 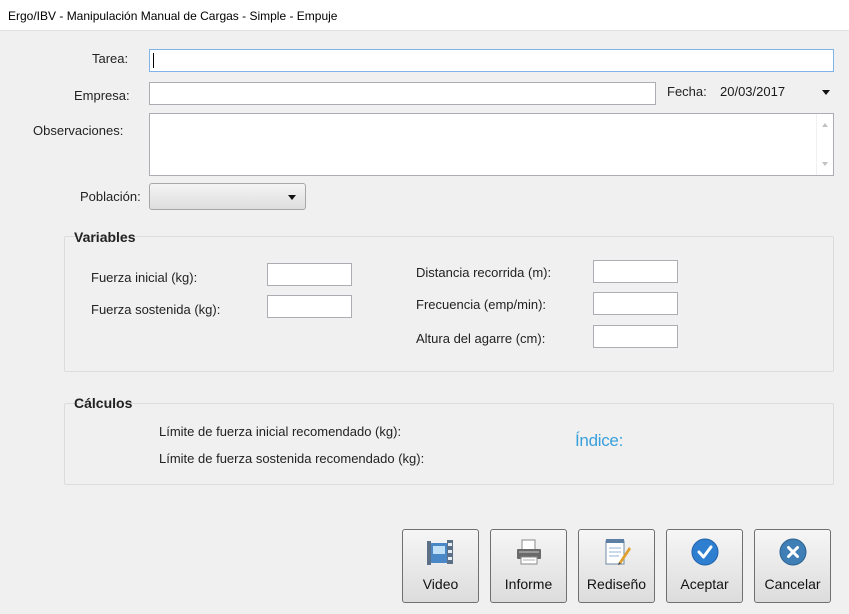 What do you see at coordinates (103, 403) in the screenshot?
I see `calculos-group-title: Cálculos` at bounding box center [103, 403].